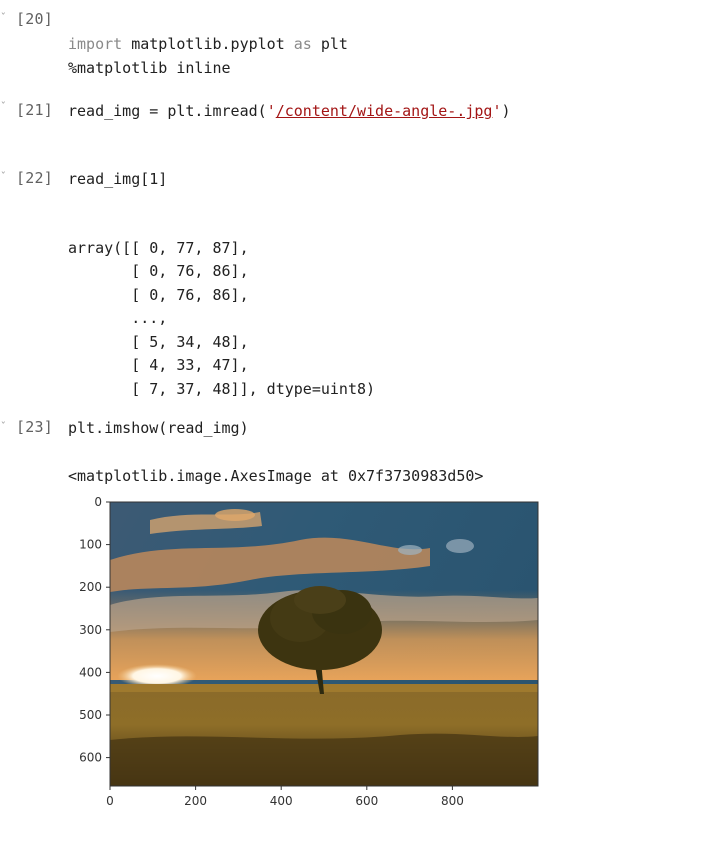 The width and height of the screenshot is (715, 842). Describe the element at coordinates (90, 587) in the screenshot. I see `y-tick-label: 200` at that location.